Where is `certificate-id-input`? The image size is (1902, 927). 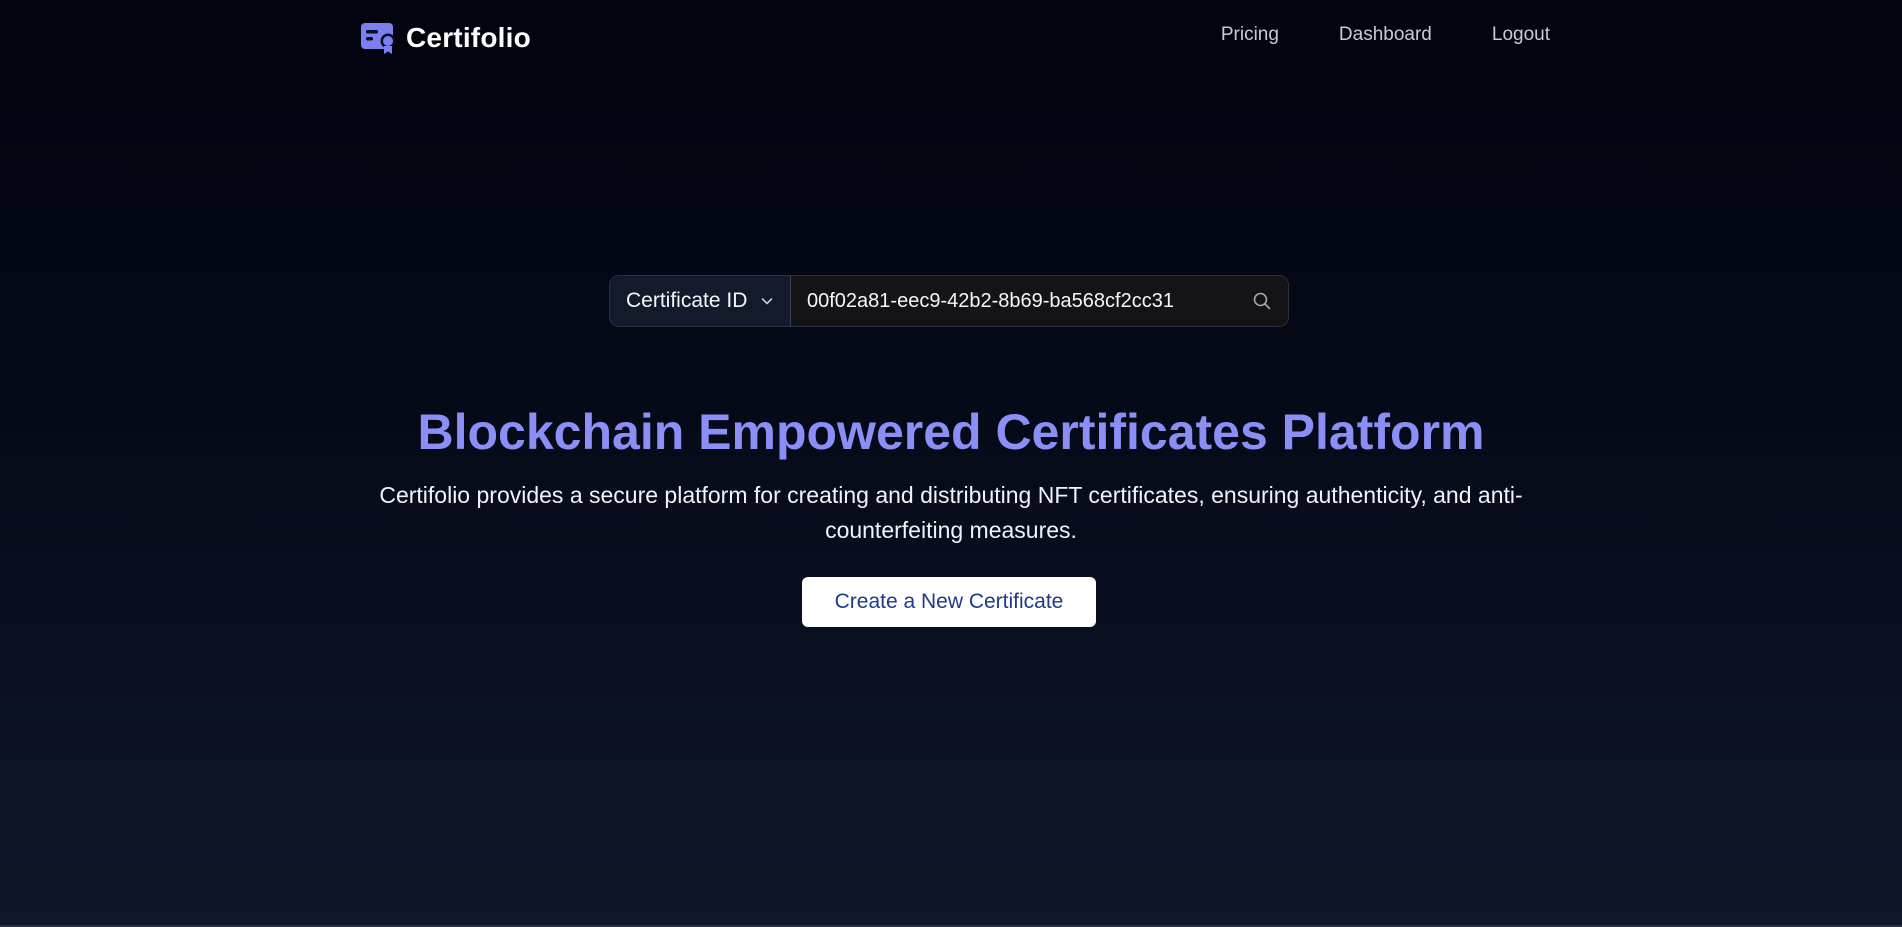
certificate-id-input is located at coordinates (1029, 301).